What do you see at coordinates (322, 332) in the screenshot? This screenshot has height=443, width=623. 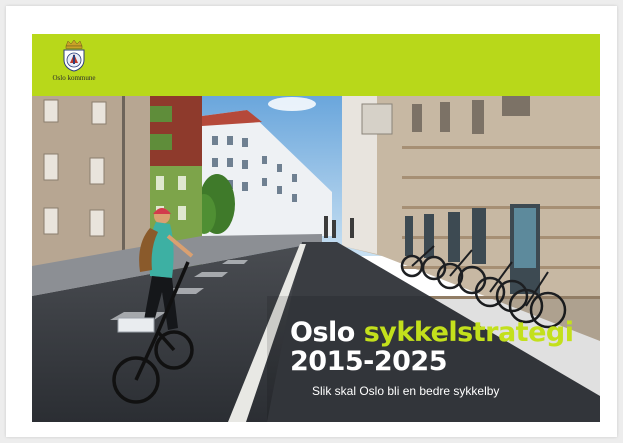 I see `title-city: Oslo` at bounding box center [322, 332].